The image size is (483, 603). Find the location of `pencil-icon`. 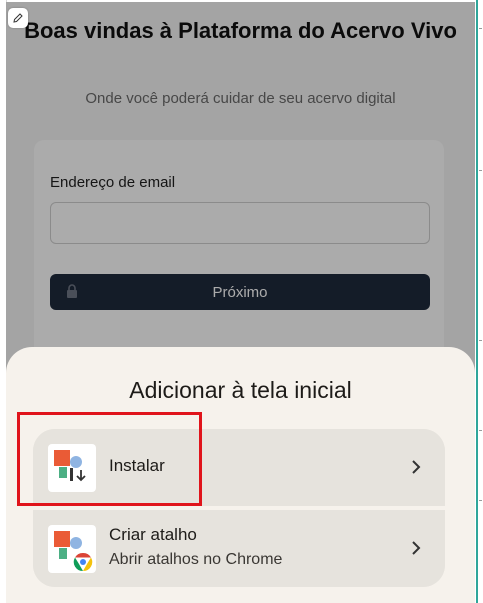

pencil-icon is located at coordinates (18, 18).